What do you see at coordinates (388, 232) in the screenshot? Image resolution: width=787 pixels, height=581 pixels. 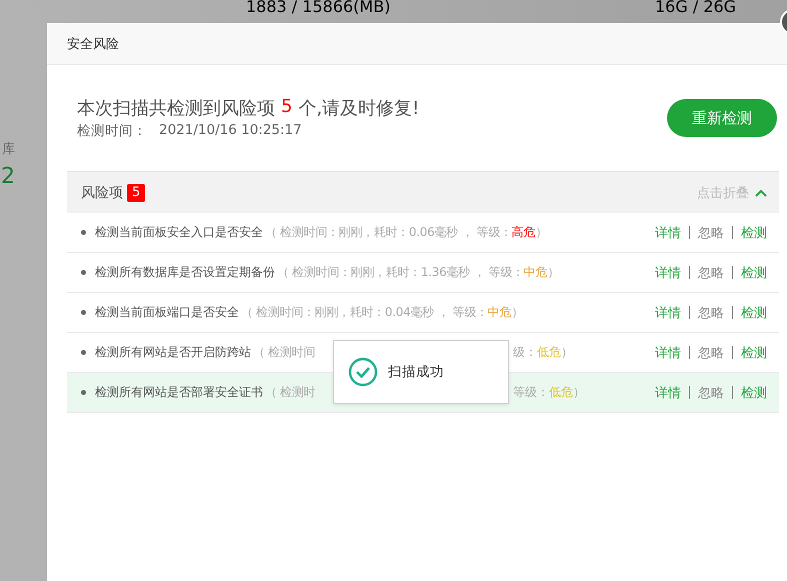 I see `check-detail: （ 检测时间：刚刚，耗时：0.06毫秒 ， 等级：` at bounding box center [388, 232].